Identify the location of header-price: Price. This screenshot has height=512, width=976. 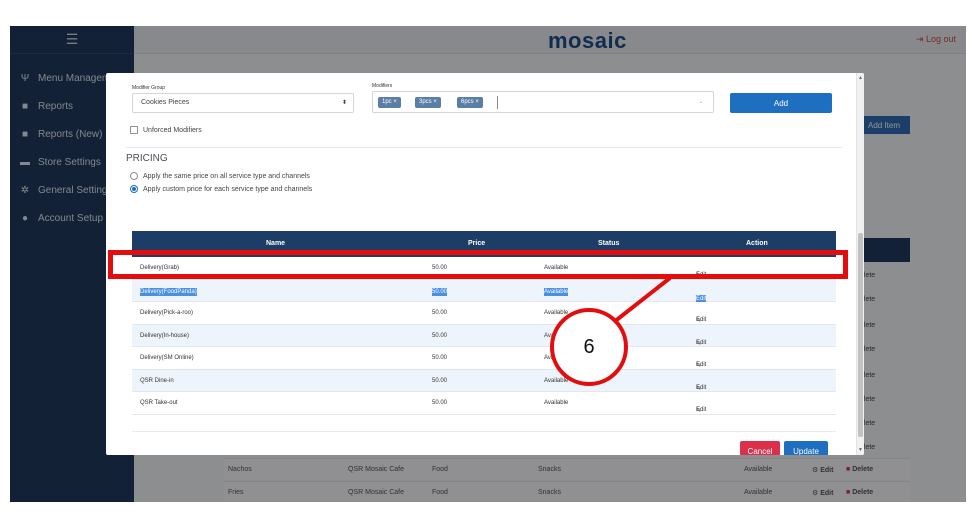
(477, 243).